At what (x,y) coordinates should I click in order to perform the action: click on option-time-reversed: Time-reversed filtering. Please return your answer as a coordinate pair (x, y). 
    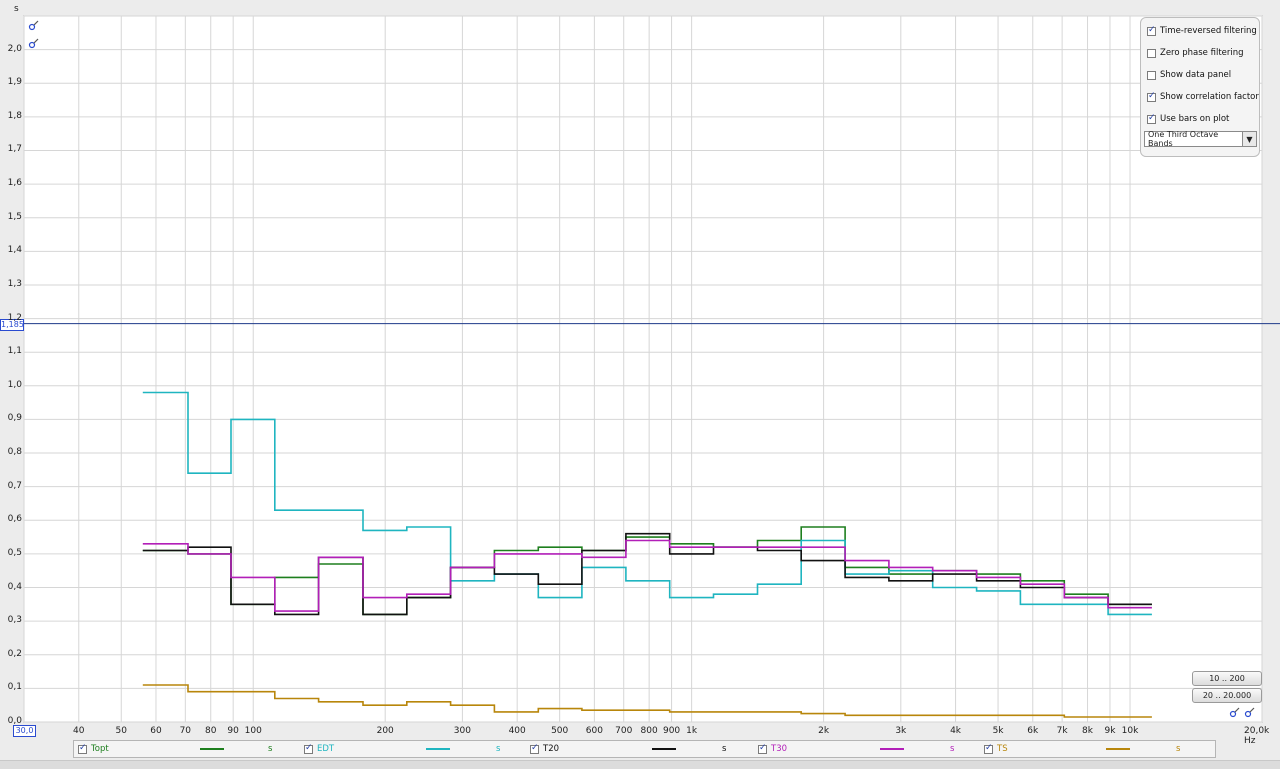
    Looking at the image, I should click on (1202, 31).